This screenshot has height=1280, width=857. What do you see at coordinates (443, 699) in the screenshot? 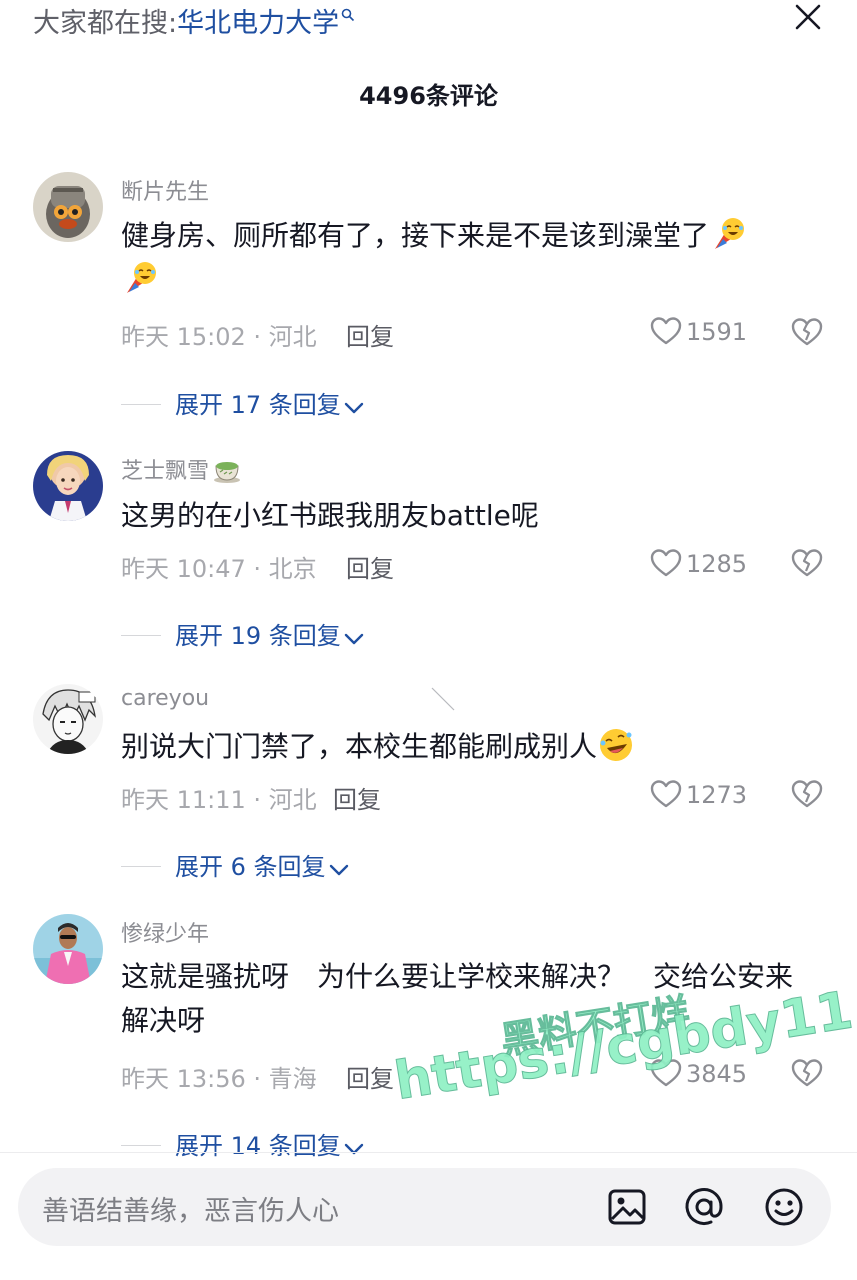
I see `scroll-indicator` at bounding box center [443, 699].